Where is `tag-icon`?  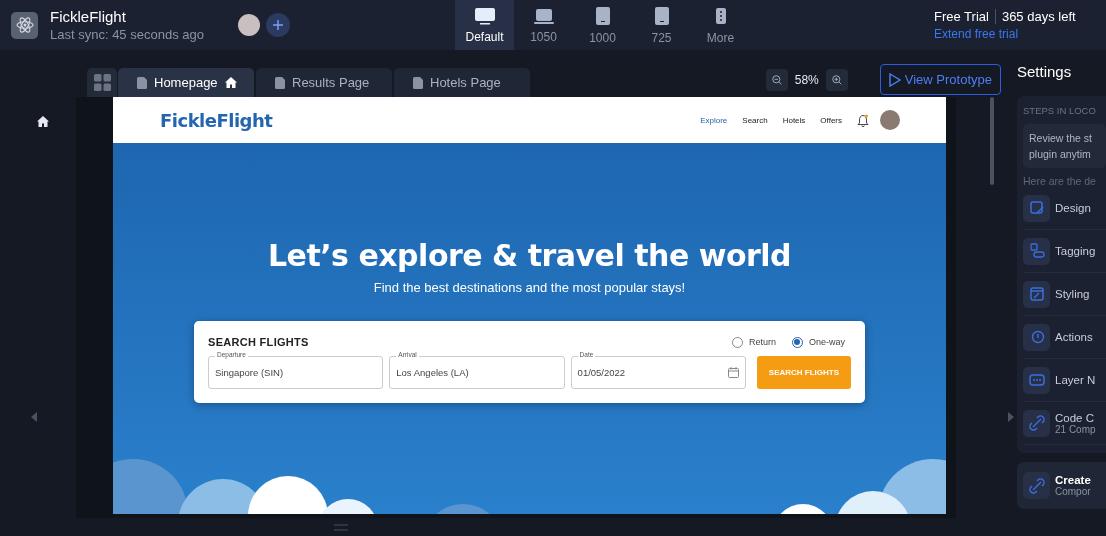
tag-icon is located at coordinates (1036, 251).